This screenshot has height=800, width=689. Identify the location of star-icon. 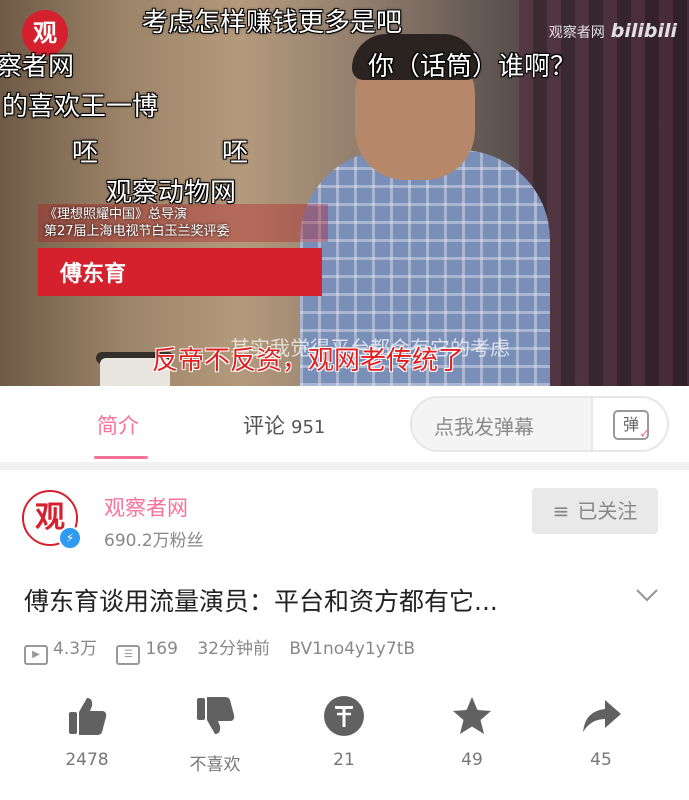
(472, 716).